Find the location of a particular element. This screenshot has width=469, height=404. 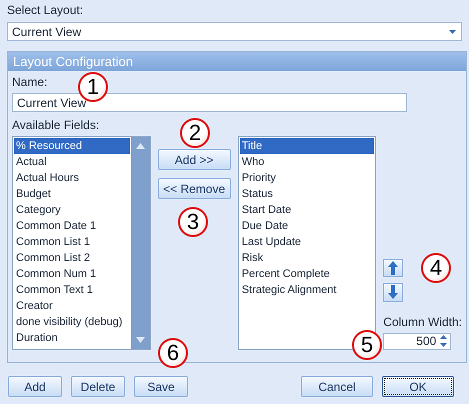

list-item: Start Date is located at coordinates (307, 210).